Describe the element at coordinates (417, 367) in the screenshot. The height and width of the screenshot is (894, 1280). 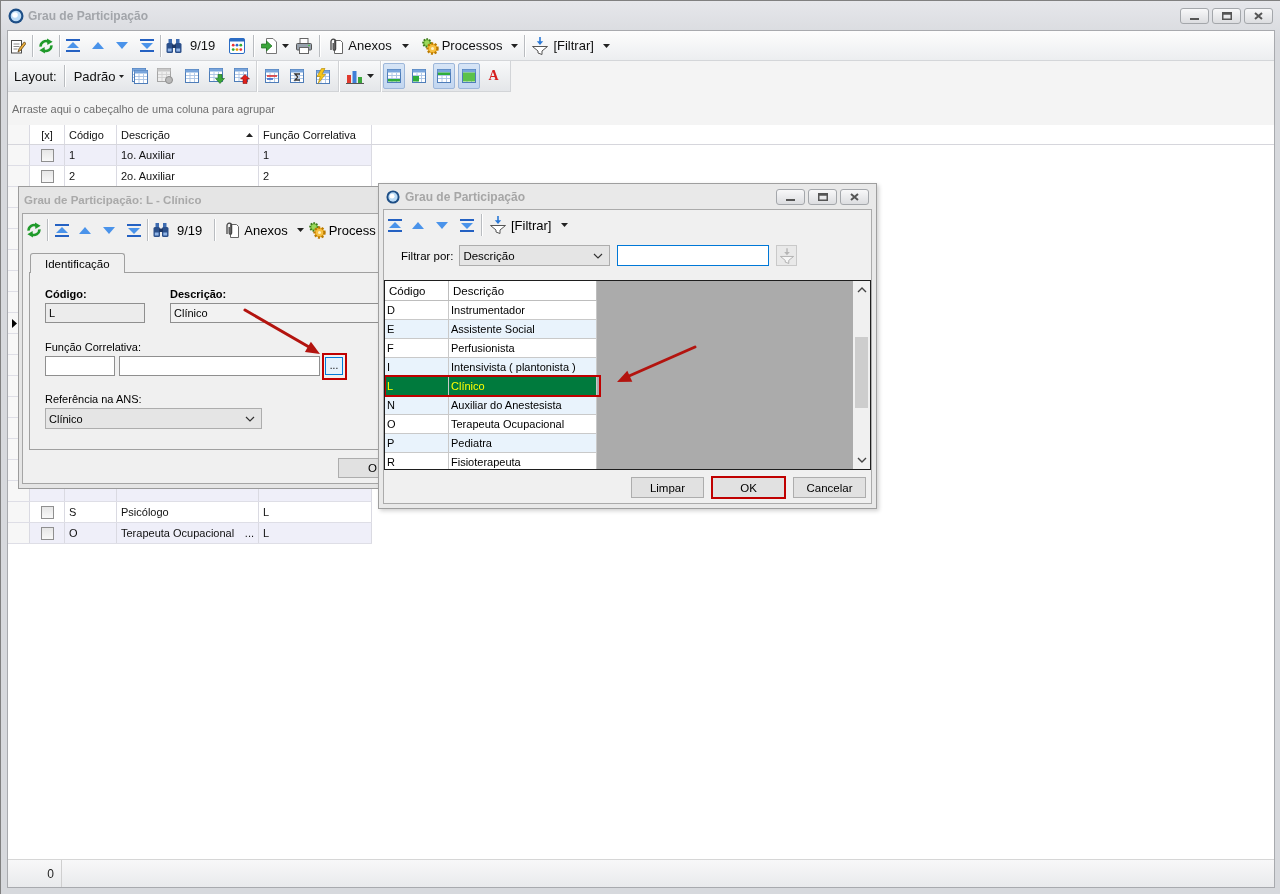
I see `table-cell: I` at that location.